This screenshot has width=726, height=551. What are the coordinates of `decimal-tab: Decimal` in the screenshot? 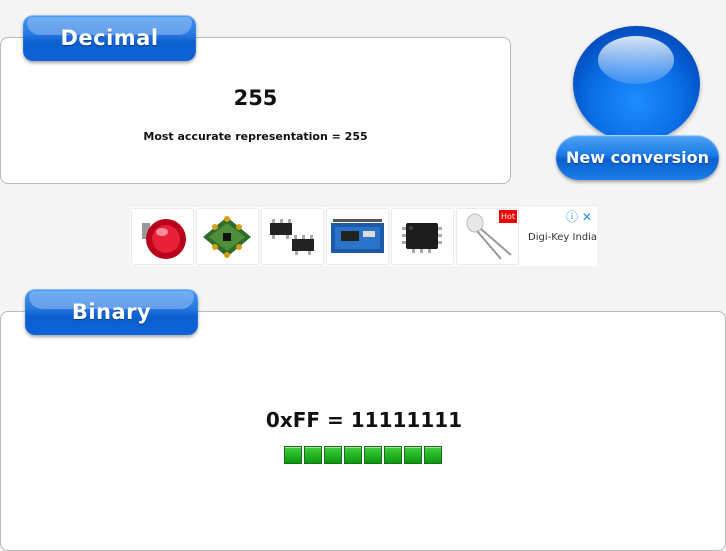 It's located at (109, 38).